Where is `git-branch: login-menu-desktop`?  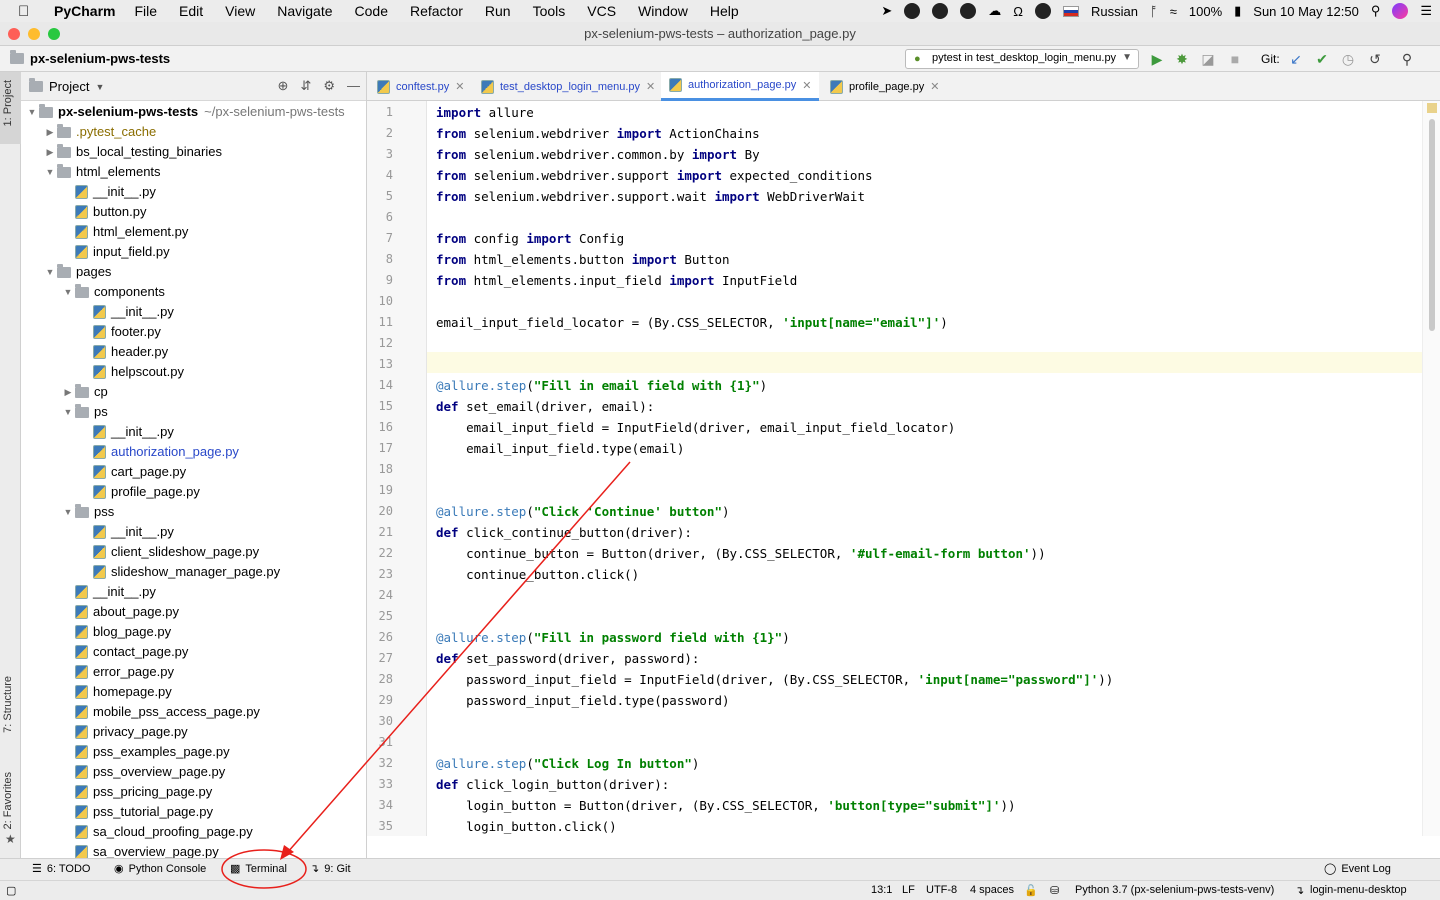
git-branch: login-menu-desktop is located at coordinates (1358, 890).